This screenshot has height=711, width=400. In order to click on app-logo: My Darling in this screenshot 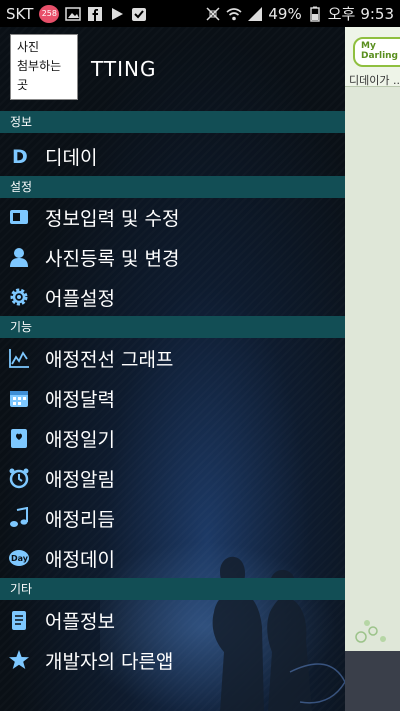, I will do `click(376, 52)`.